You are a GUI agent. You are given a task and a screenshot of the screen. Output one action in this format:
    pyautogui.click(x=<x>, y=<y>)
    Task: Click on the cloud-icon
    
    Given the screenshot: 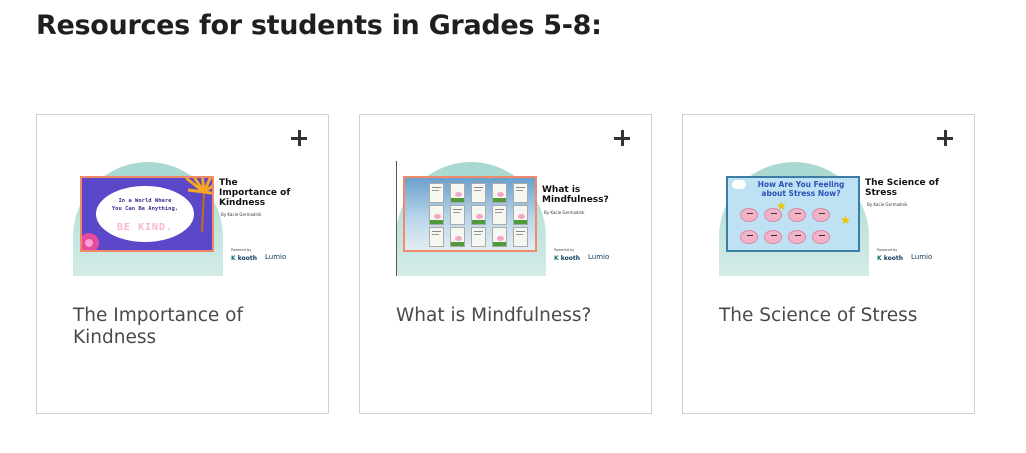 What is the action you would take?
    pyautogui.click(x=739, y=184)
    